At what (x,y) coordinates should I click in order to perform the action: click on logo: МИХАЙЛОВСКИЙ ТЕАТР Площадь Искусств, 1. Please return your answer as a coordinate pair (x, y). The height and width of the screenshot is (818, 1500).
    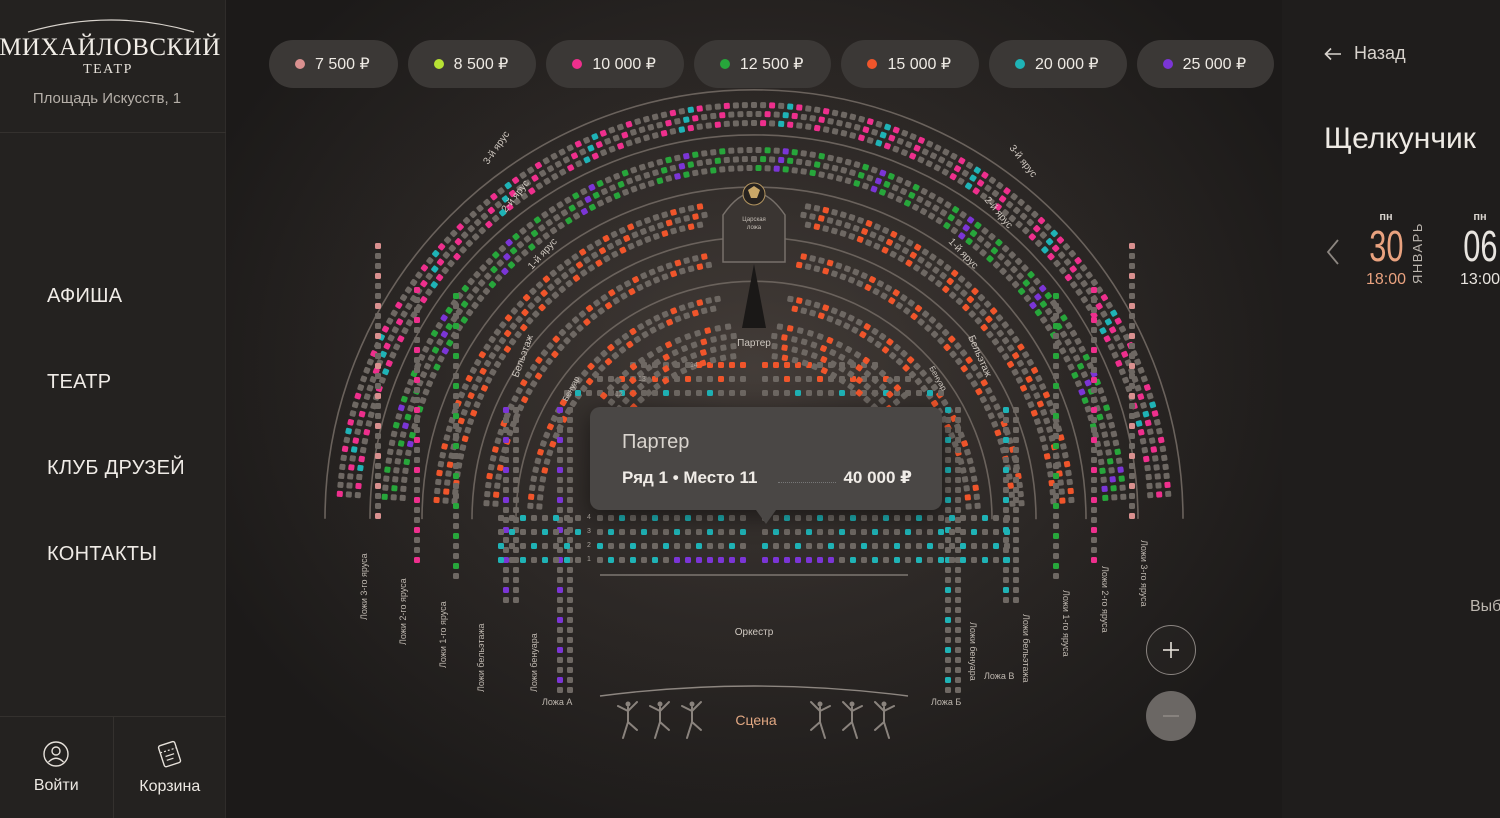
    Looking at the image, I should click on (113, 66).